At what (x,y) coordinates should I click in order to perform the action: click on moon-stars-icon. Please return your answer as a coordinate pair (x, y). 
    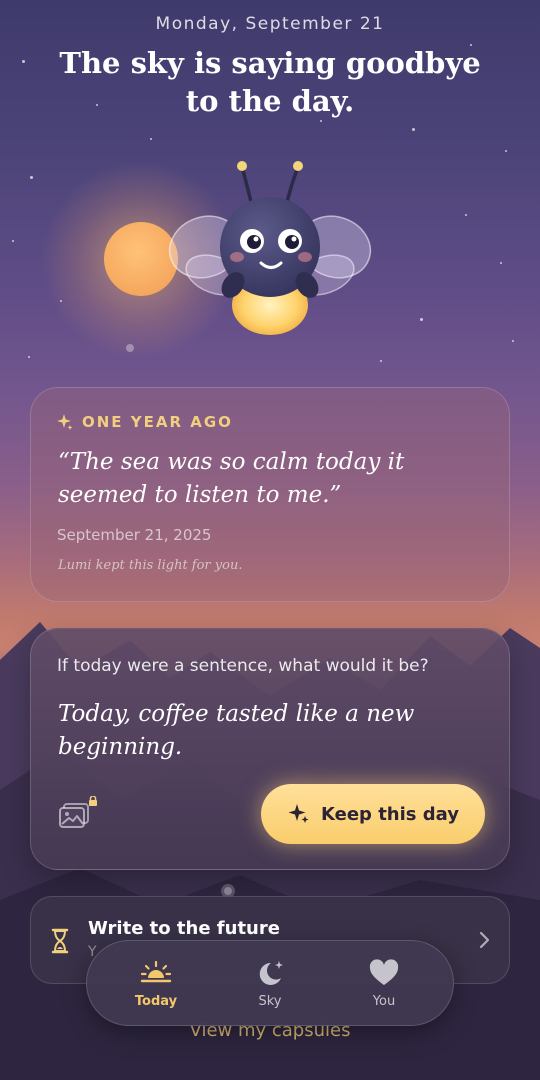
    Looking at the image, I should click on (271, 973).